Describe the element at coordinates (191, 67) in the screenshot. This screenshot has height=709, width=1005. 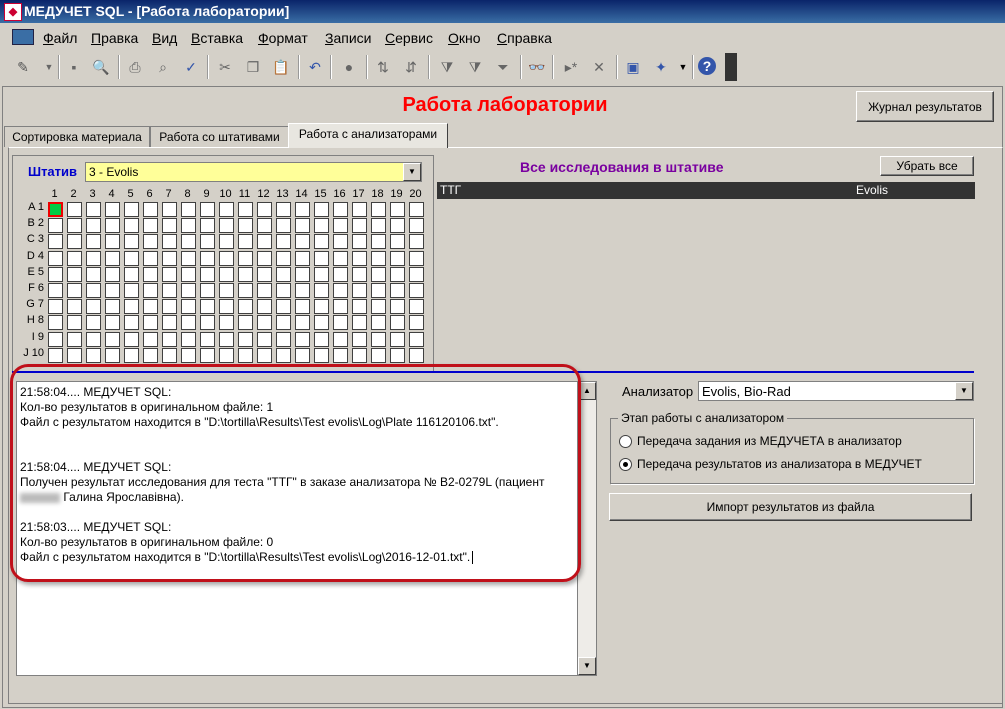
I see `spellcheck-icon: ✓` at that location.